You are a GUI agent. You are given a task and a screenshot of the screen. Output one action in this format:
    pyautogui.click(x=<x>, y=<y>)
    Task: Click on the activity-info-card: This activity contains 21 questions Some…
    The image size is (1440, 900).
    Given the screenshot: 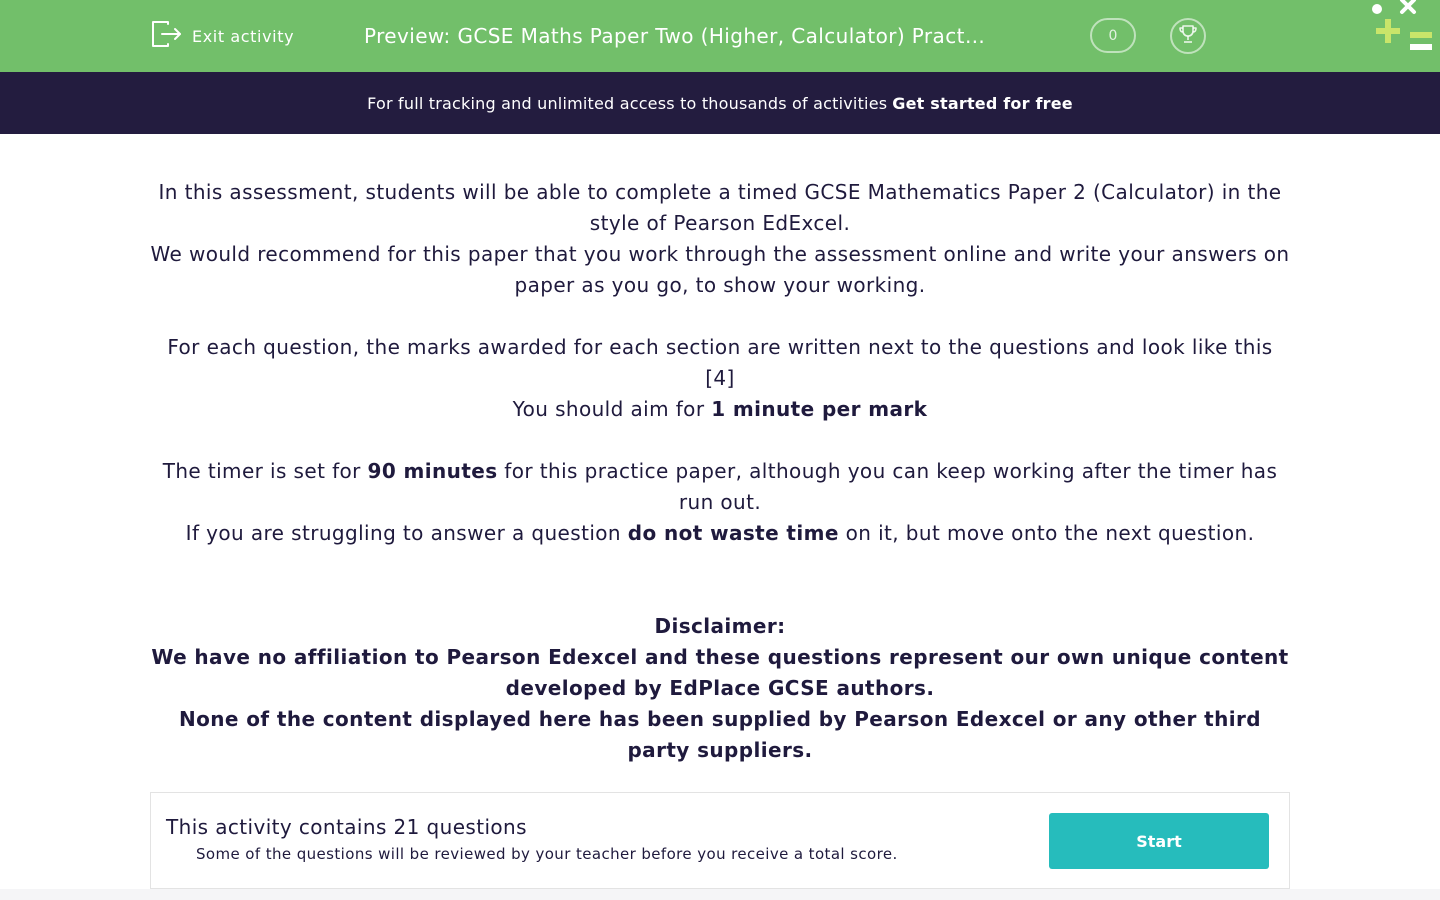 What is the action you would take?
    pyautogui.click(x=720, y=840)
    